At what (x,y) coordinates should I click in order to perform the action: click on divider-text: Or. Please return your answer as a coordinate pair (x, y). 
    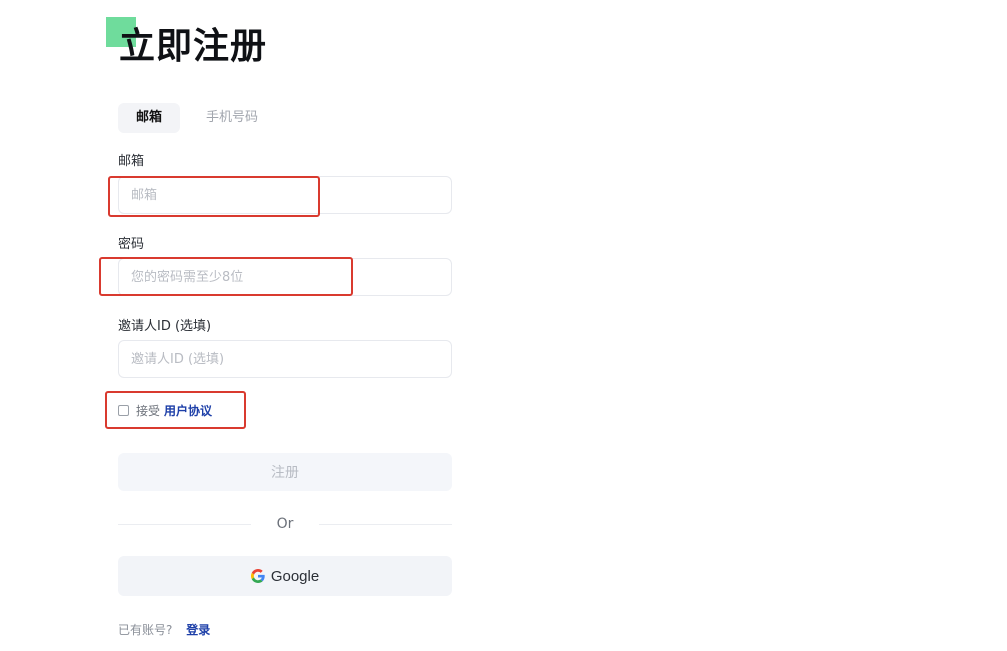
    Looking at the image, I should click on (285, 524).